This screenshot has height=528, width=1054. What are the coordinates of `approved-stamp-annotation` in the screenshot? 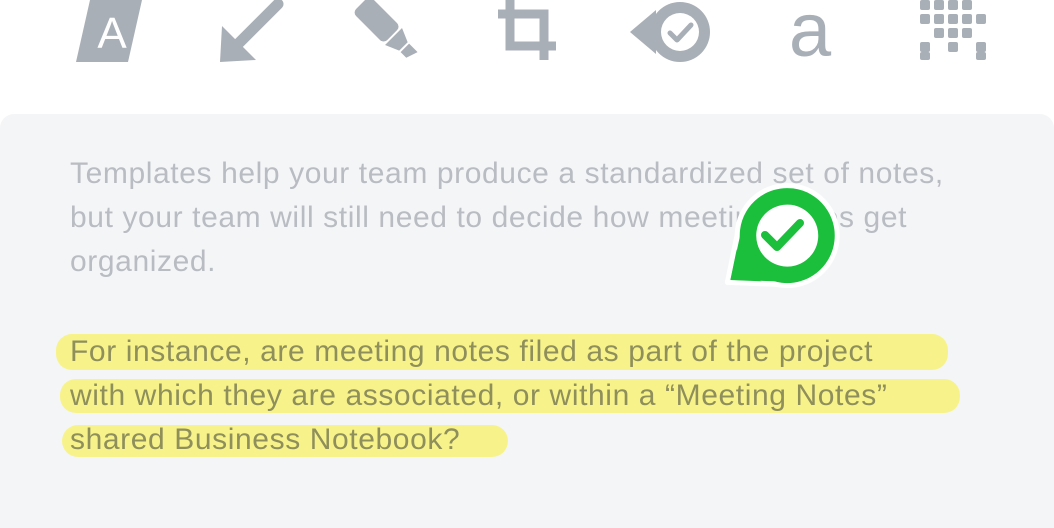 It's located at (775, 242).